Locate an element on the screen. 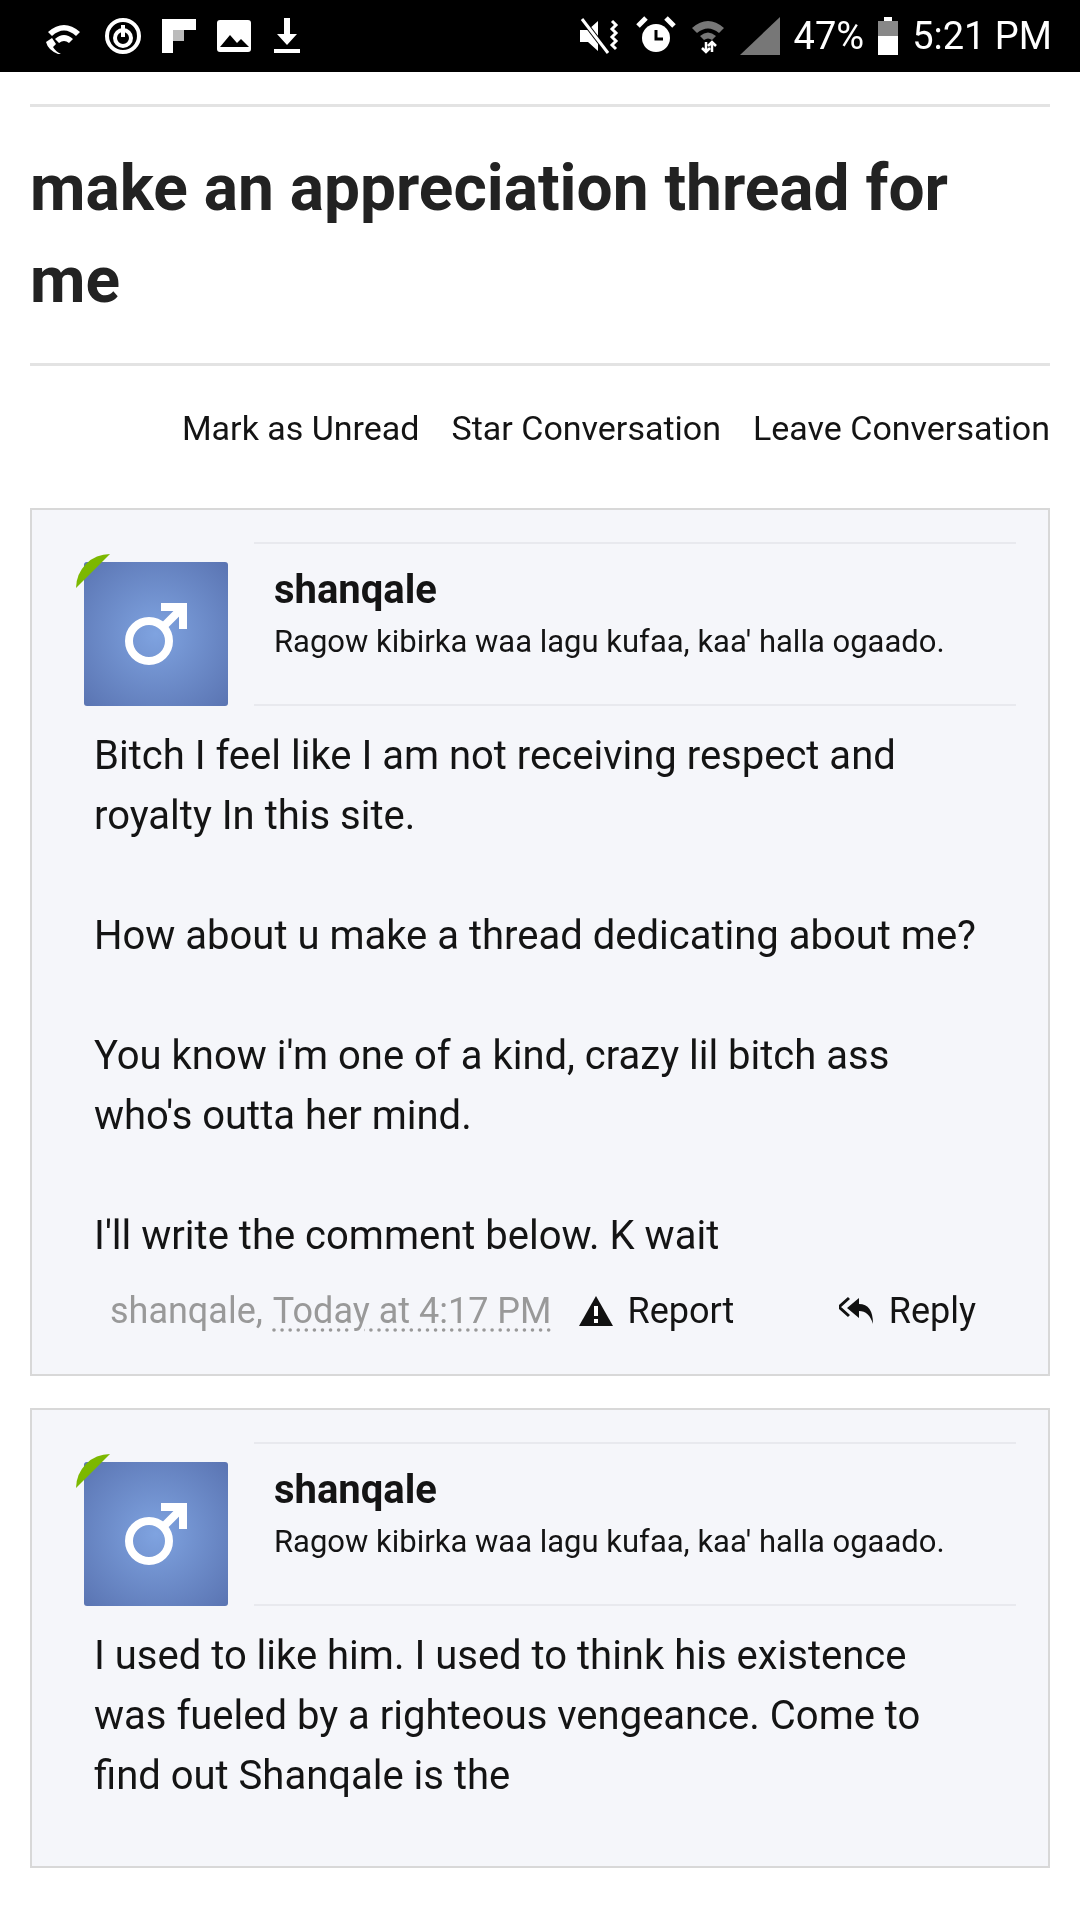 Image resolution: width=1080 pixels, height=1920 pixels. message-paragraph: You know i'm one of a kind, crazy lil bitch ass who's outta her mind. is located at coordinates (492, 1086).